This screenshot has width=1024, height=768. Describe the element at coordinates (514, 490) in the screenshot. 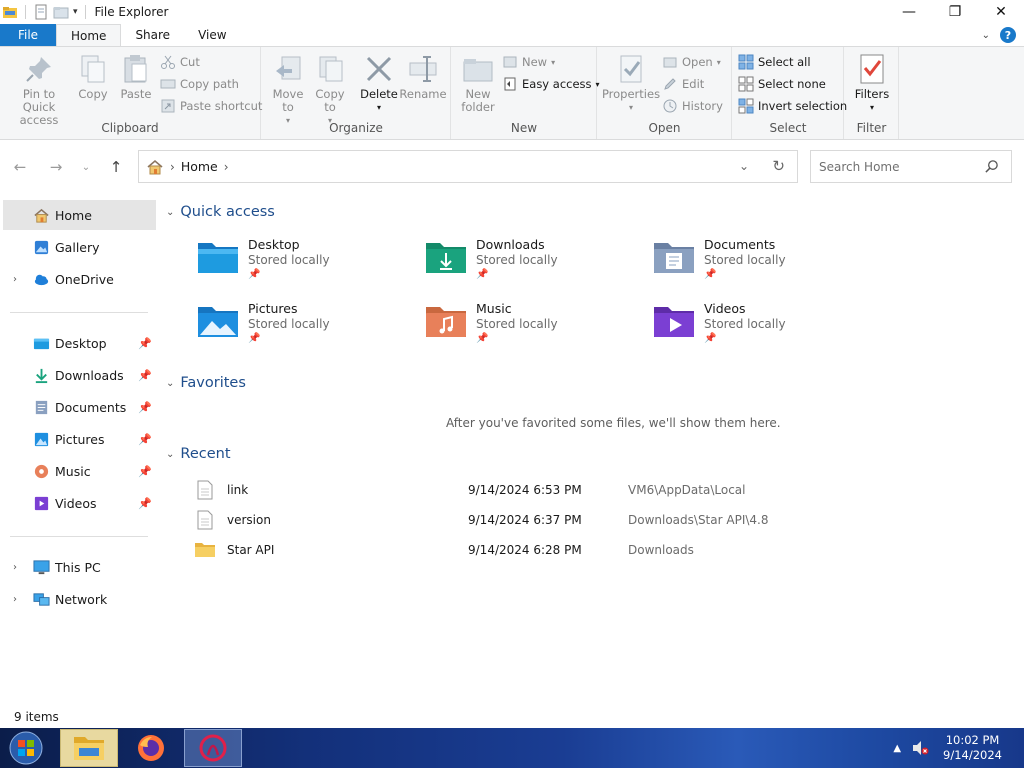

I see `recent-row: link 9/14/2024 6:53 PM VM6\AppData\Local` at that location.